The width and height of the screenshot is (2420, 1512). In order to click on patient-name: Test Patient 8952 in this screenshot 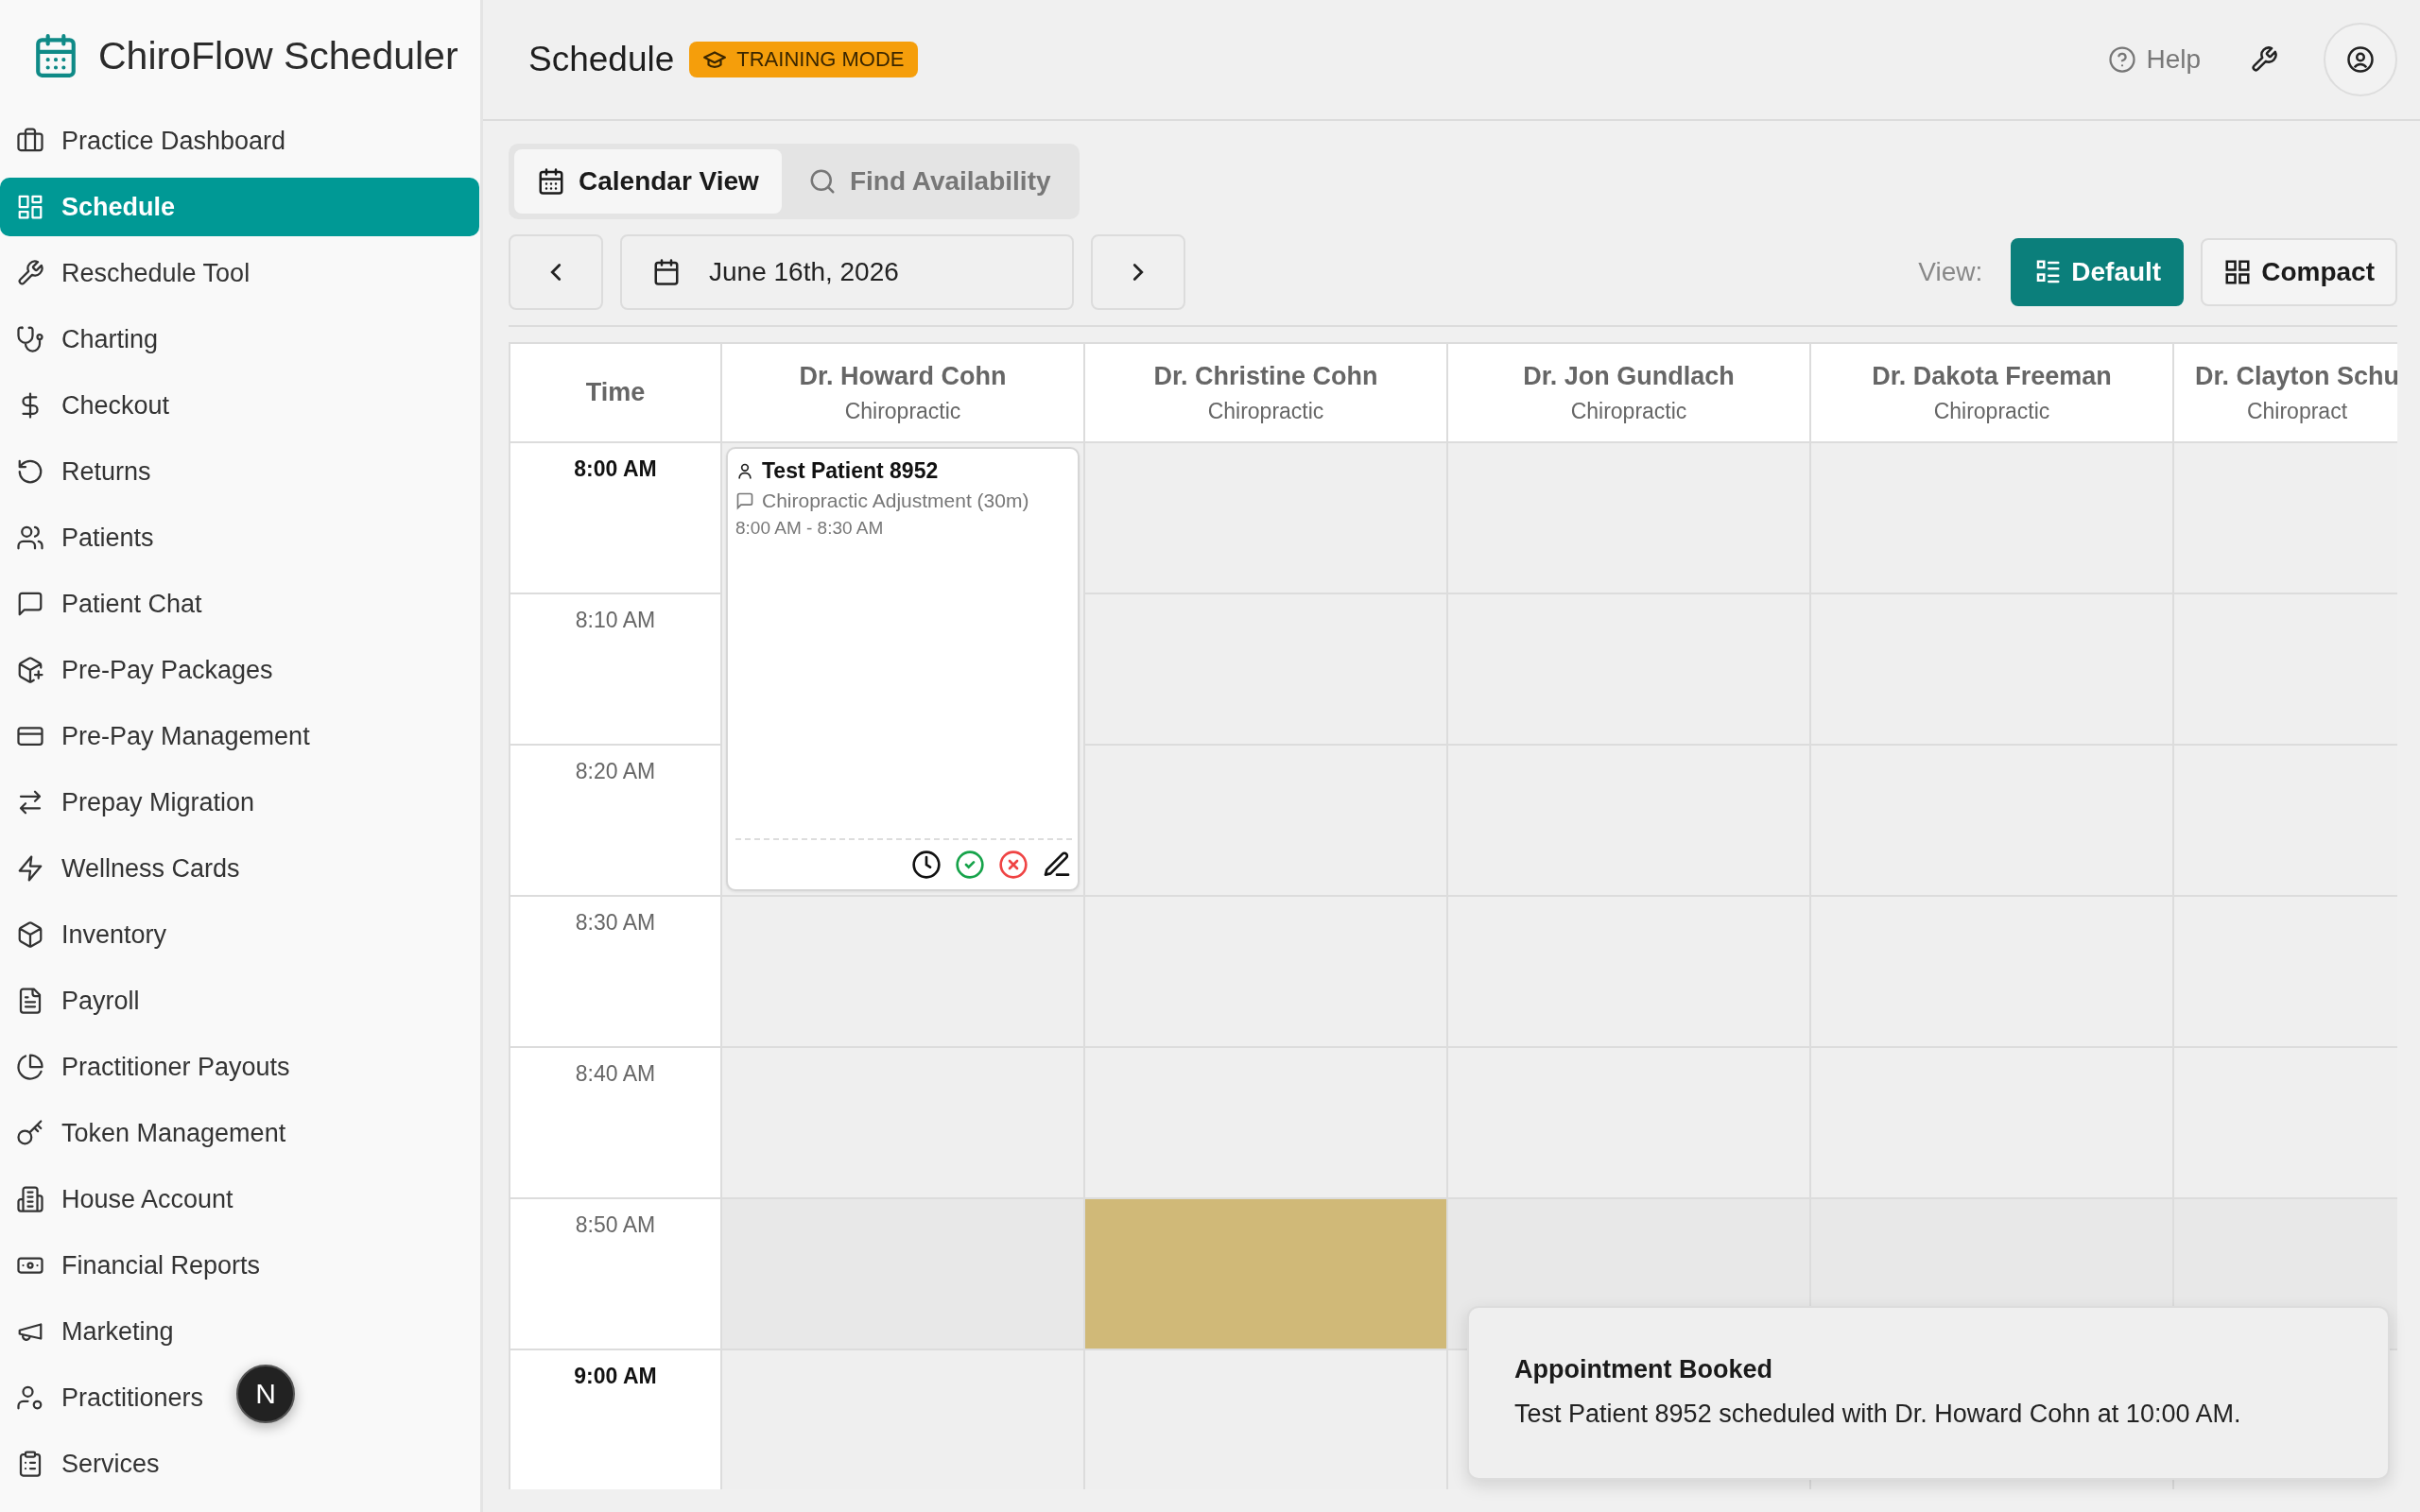, I will do `click(850, 471)`.